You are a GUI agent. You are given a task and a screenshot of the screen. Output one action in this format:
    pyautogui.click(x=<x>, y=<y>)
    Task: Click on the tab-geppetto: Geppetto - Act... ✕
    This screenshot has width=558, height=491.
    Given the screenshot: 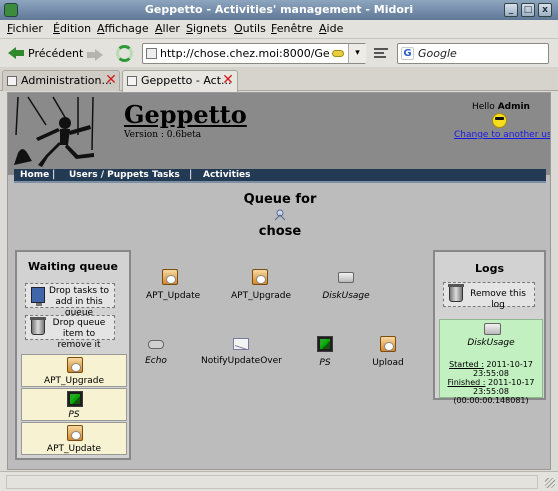 What is the action you would take?
    pyautogui.click(x=180, y=81)
    